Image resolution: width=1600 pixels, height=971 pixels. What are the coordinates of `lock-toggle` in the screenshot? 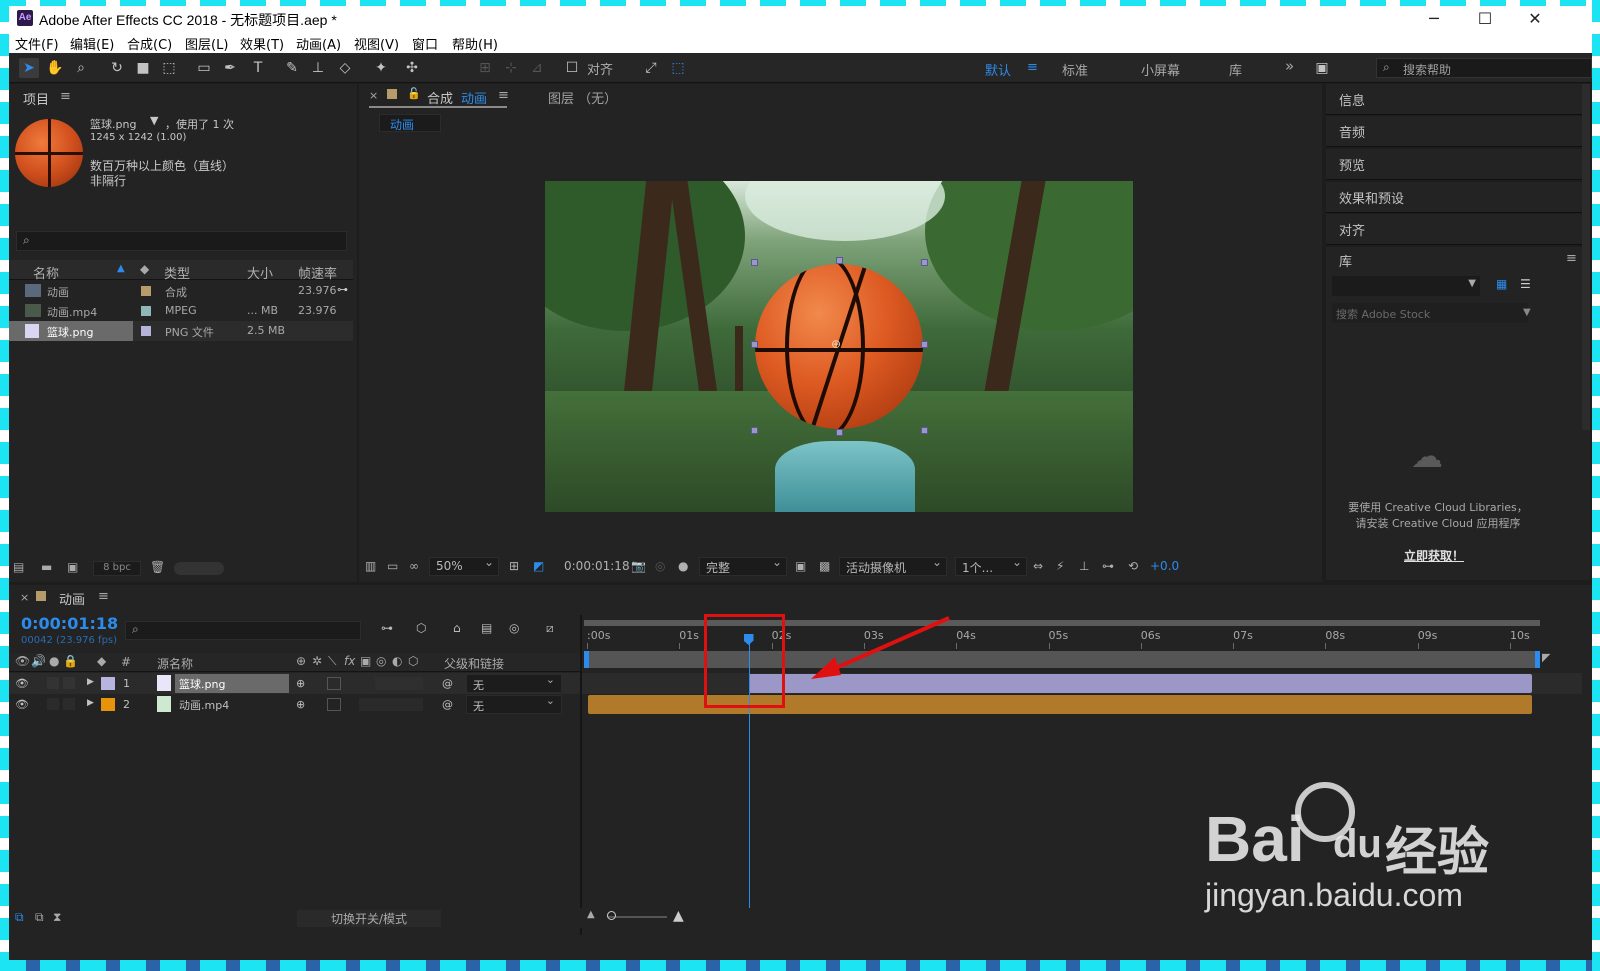 It's located at (69, 683).